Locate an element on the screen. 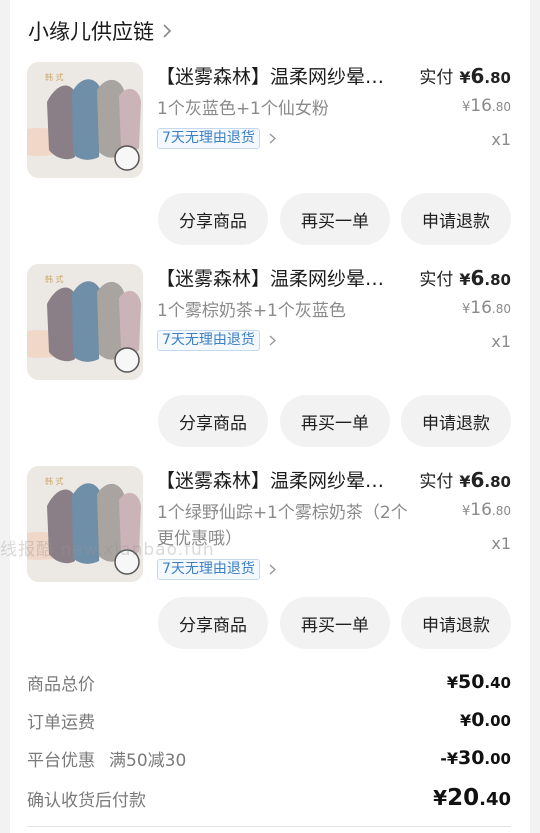  summary-payable-row: 确认收货后付款 ¥ 20 .40 is located at coordinates (269, 798).